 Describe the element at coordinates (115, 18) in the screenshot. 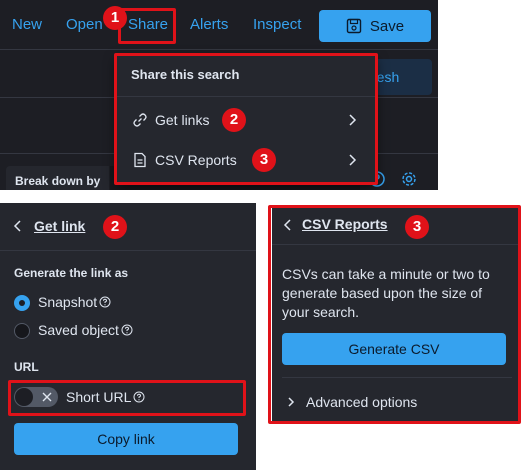

I see `badge-step-1: 1` at that location.